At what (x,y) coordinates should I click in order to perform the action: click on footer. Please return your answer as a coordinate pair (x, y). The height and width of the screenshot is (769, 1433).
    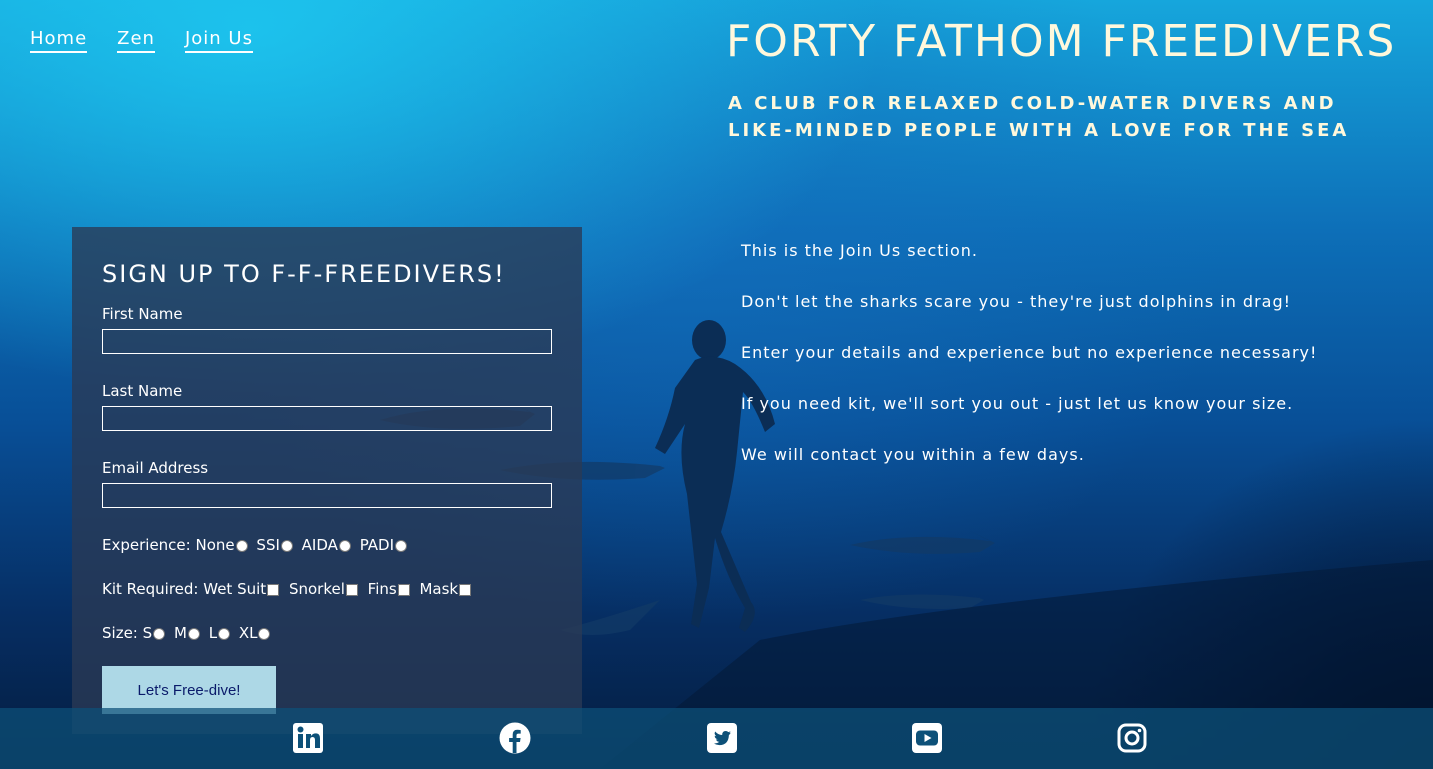
    Looking at the image, I should click on (716, 738).